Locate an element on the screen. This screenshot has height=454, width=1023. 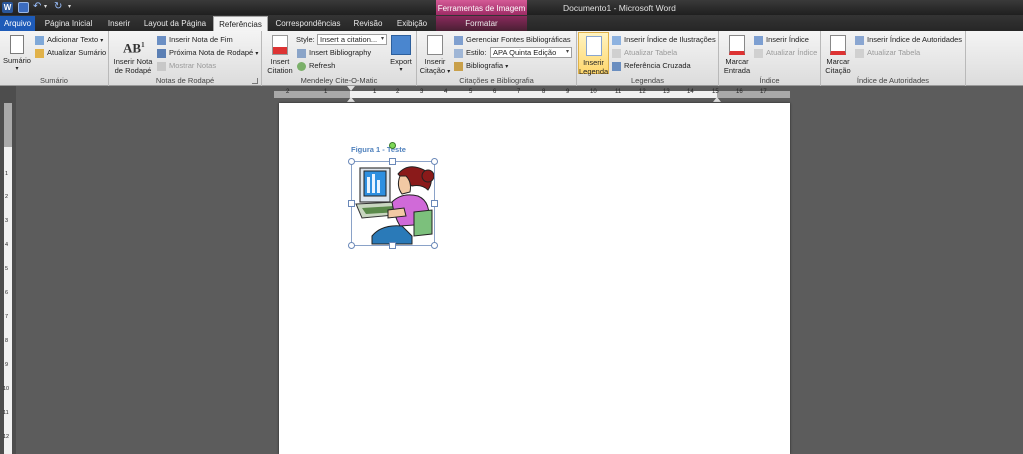
hanging-indent-marker is located at coordinates (351, 99).